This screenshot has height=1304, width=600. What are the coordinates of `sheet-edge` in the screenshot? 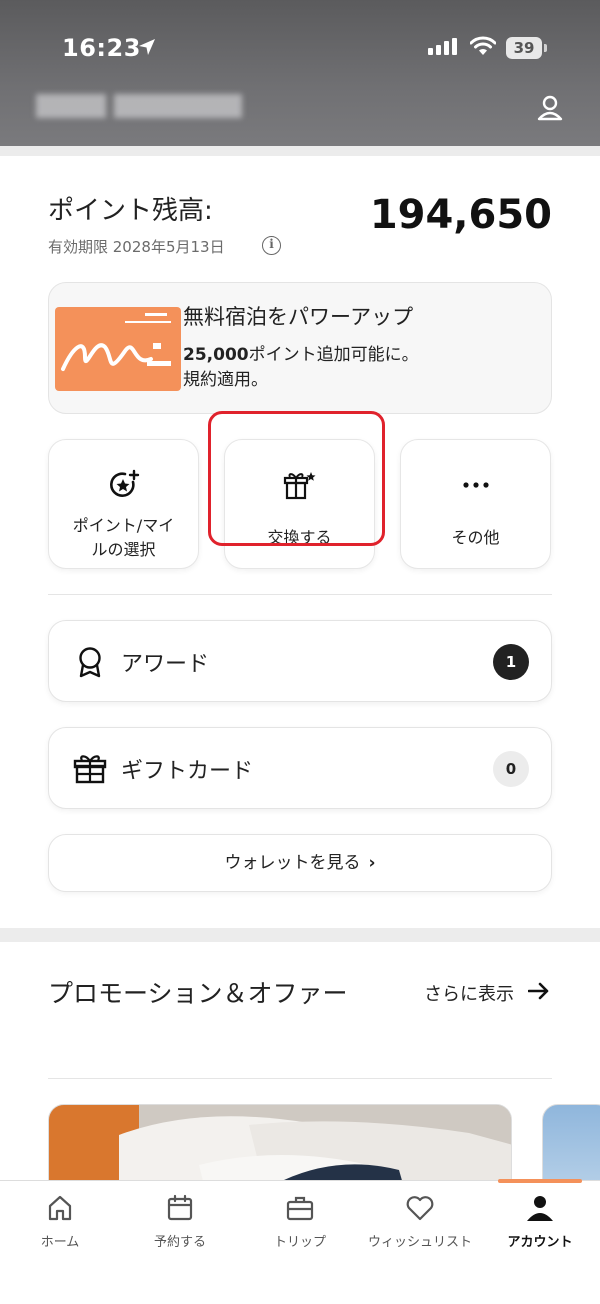 It's located at (300, 151).